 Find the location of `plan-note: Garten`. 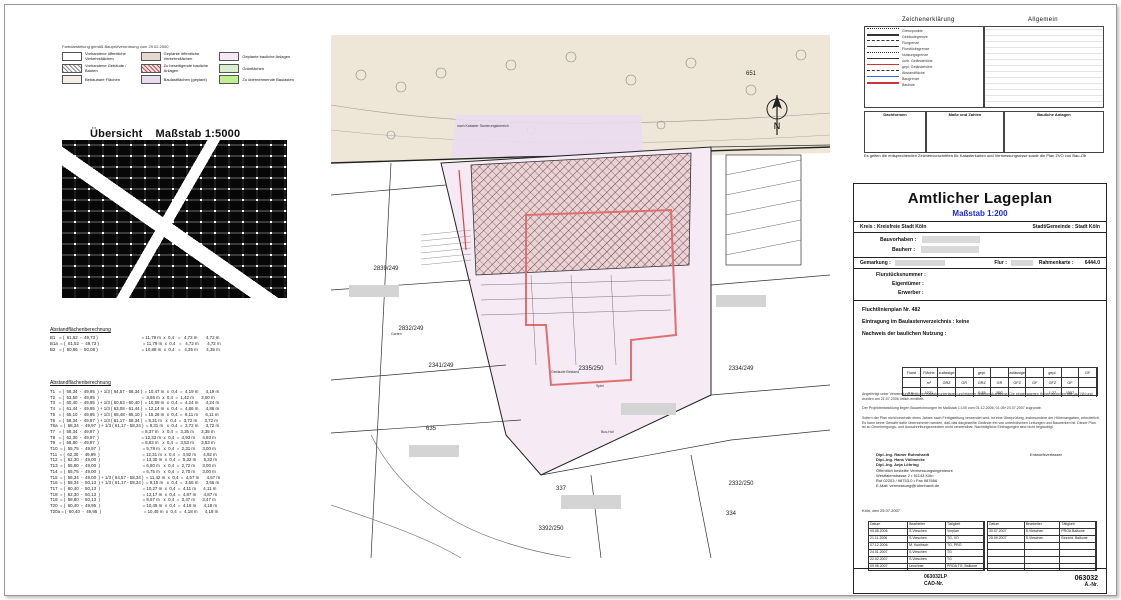

plan-note: Garten is located at coordinates (396, 334).